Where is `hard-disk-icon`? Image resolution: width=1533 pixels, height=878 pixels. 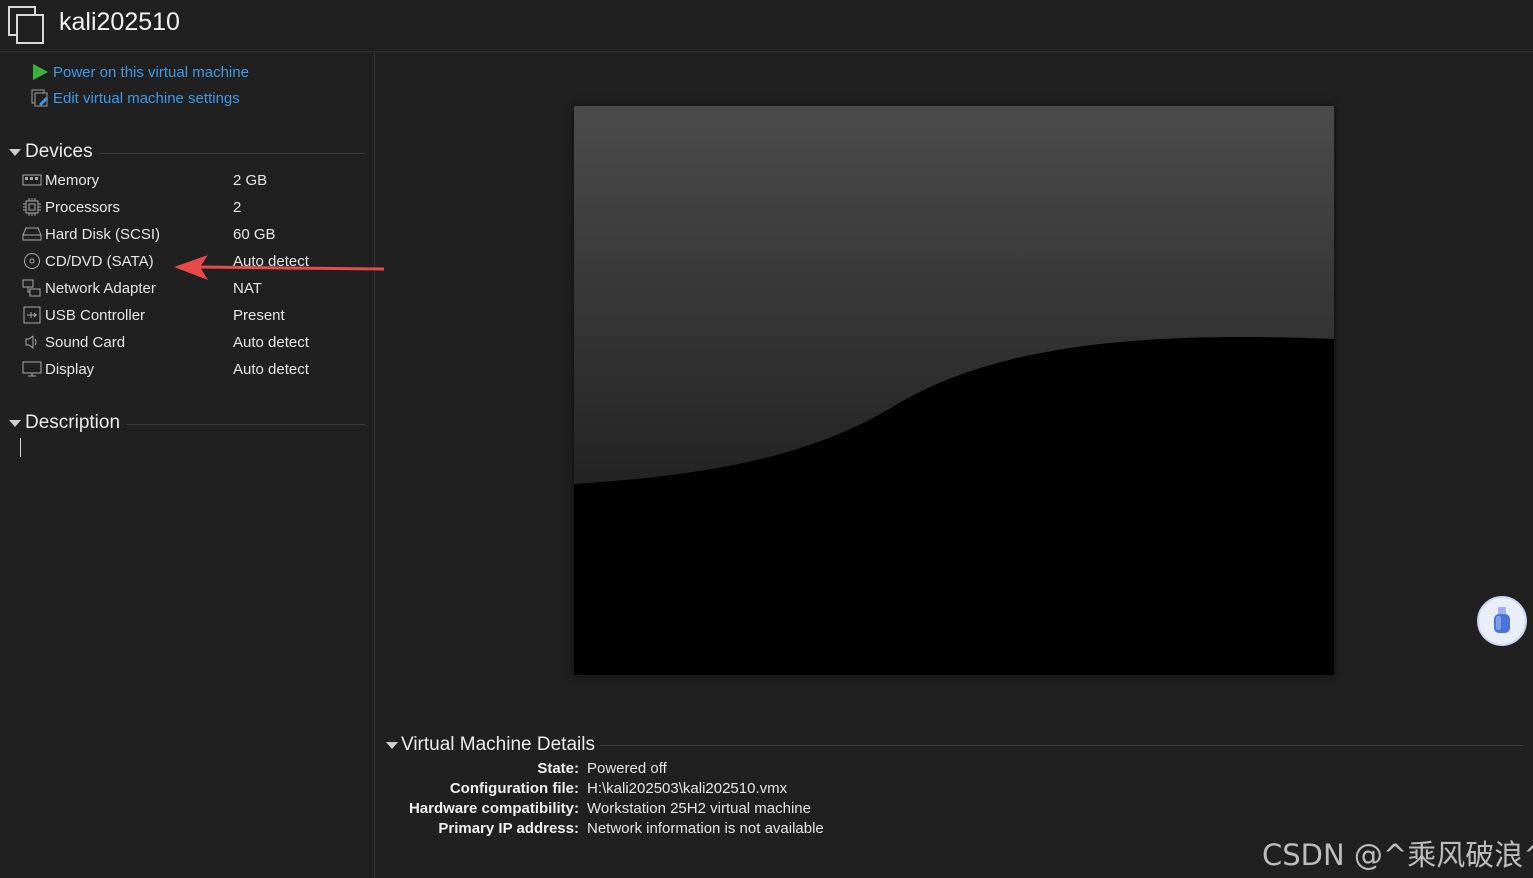
hard-disk-icon is located at coordinates (32, 234).